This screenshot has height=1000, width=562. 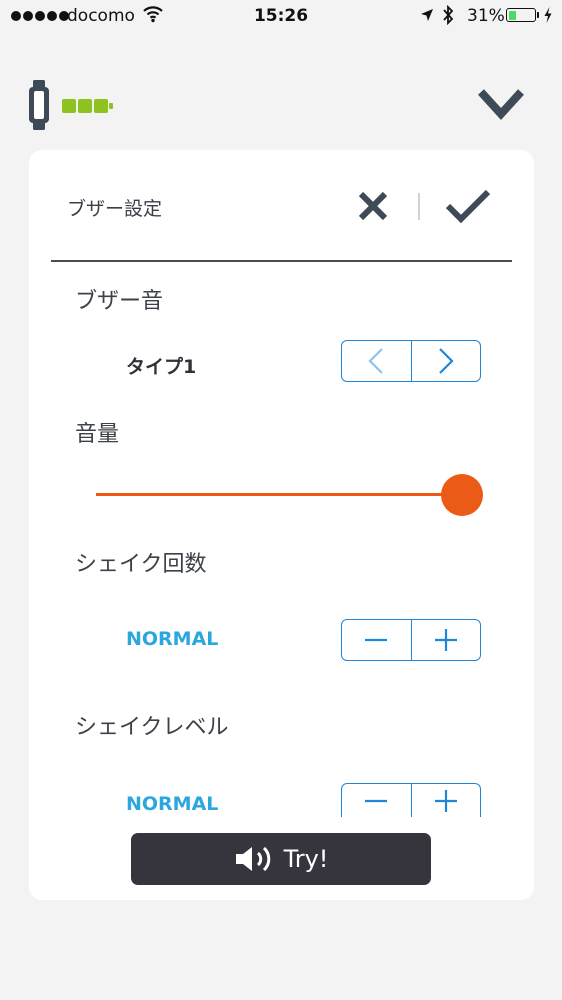 What do you see at coordinates (119, 301) in the screenshot?
I see `buzzer-sound-label: ブザー音` at bounding box center [119, 301].